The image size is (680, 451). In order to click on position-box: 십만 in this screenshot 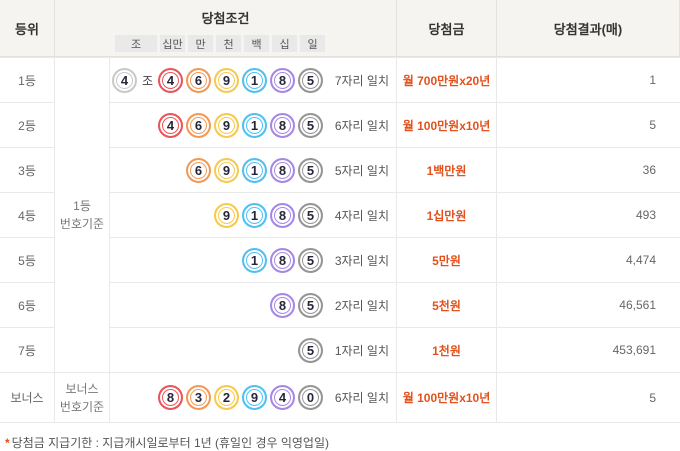, I will do `click(172, 43)`.